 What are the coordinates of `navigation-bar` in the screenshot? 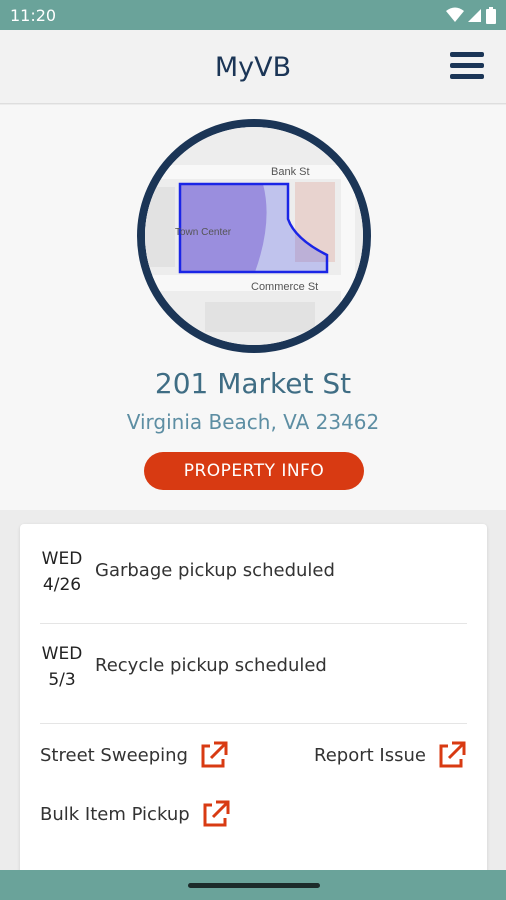 It's located at (253, 885).